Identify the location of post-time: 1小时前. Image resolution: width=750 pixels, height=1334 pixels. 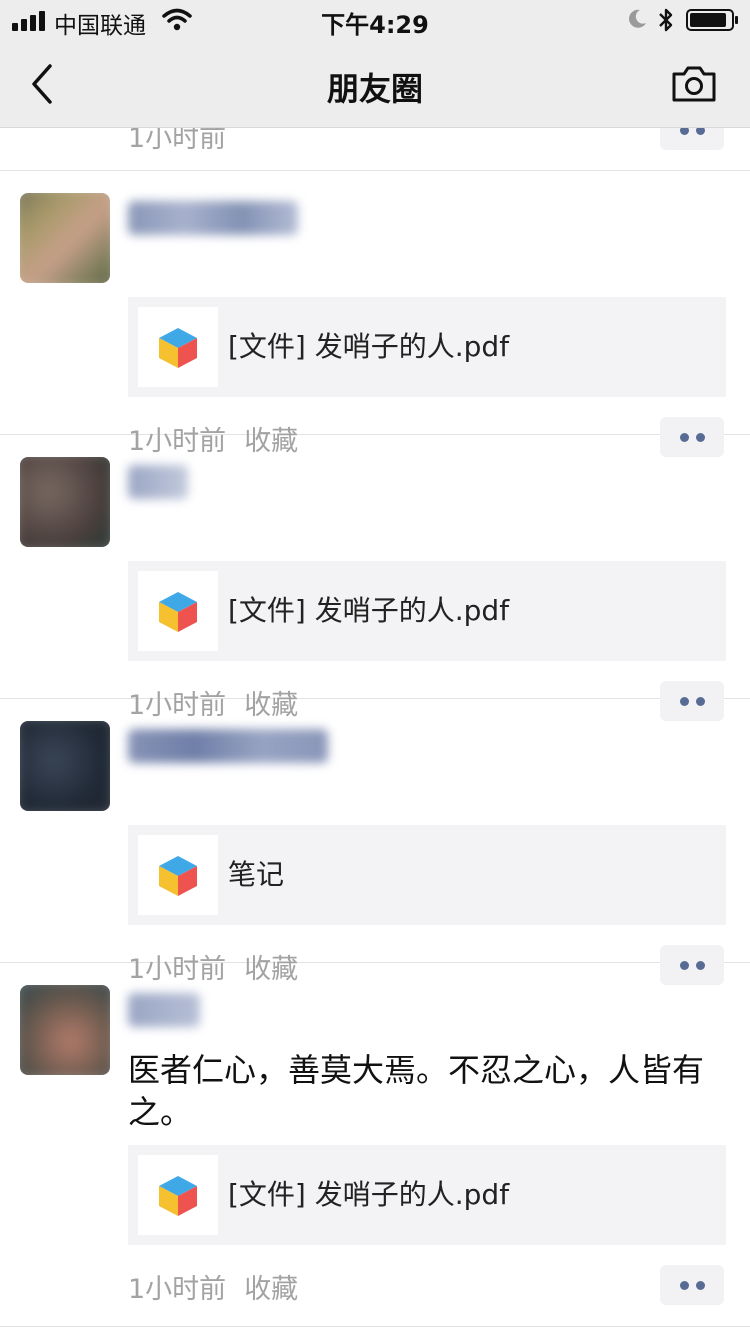
(177, 1289).